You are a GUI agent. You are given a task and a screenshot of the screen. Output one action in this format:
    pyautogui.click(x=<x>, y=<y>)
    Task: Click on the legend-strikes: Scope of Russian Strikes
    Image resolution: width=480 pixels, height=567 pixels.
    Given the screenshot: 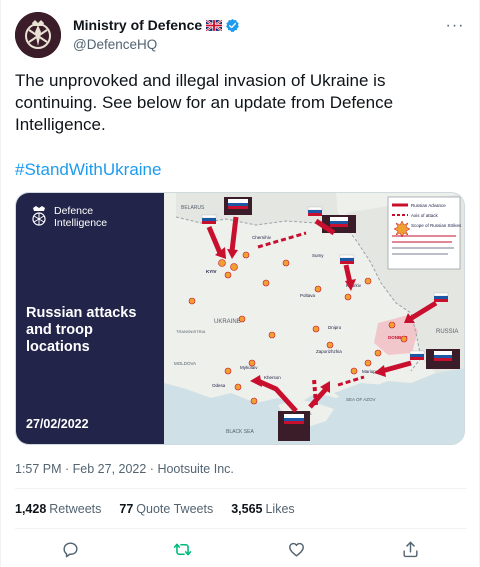 What is the action you would take?
    pyautogui.click(x=436, y=225)
    